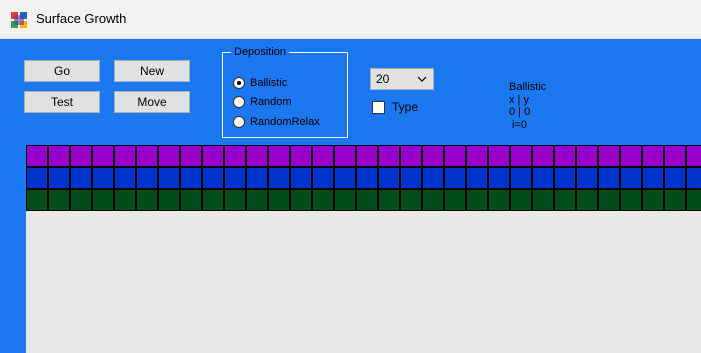 This screenshot has width=701, height=353. What do you see at coordinates (62, 102) in the screenshot?
I see `test-button: Test` at bounding box center [62, 102].